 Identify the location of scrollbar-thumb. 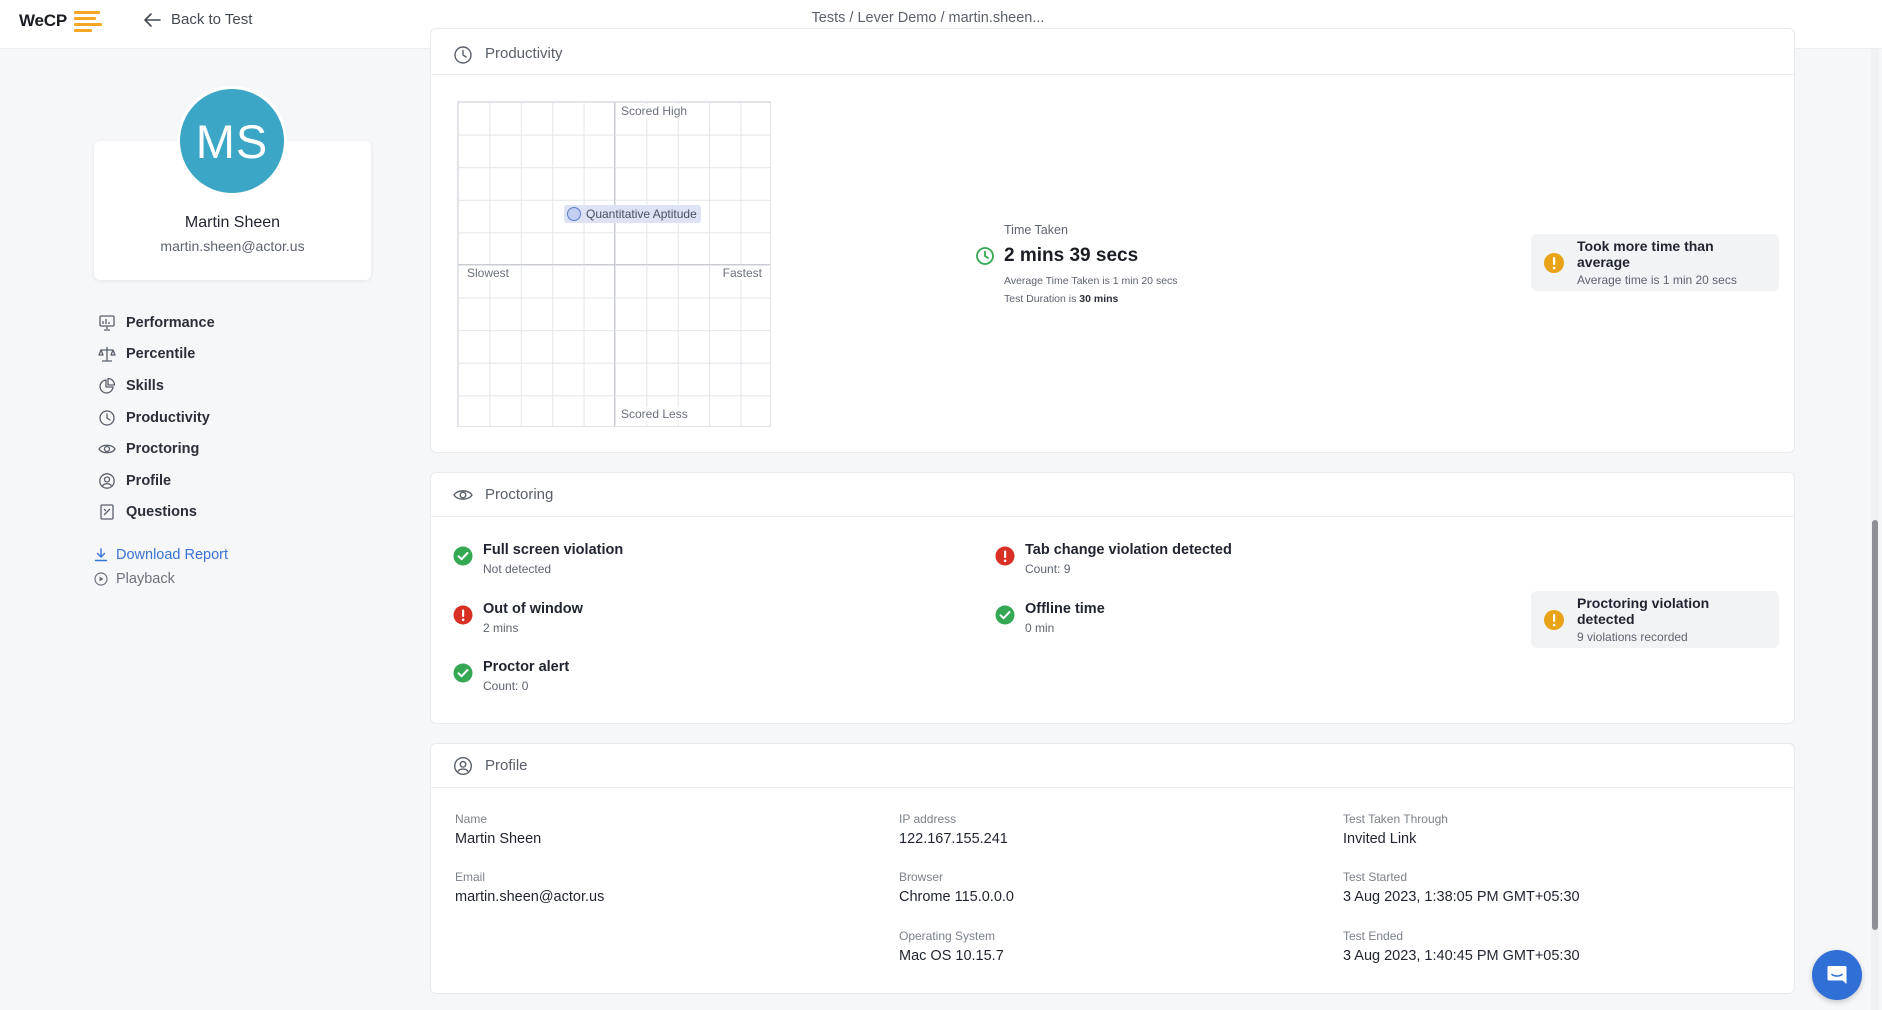
(1875, 725).